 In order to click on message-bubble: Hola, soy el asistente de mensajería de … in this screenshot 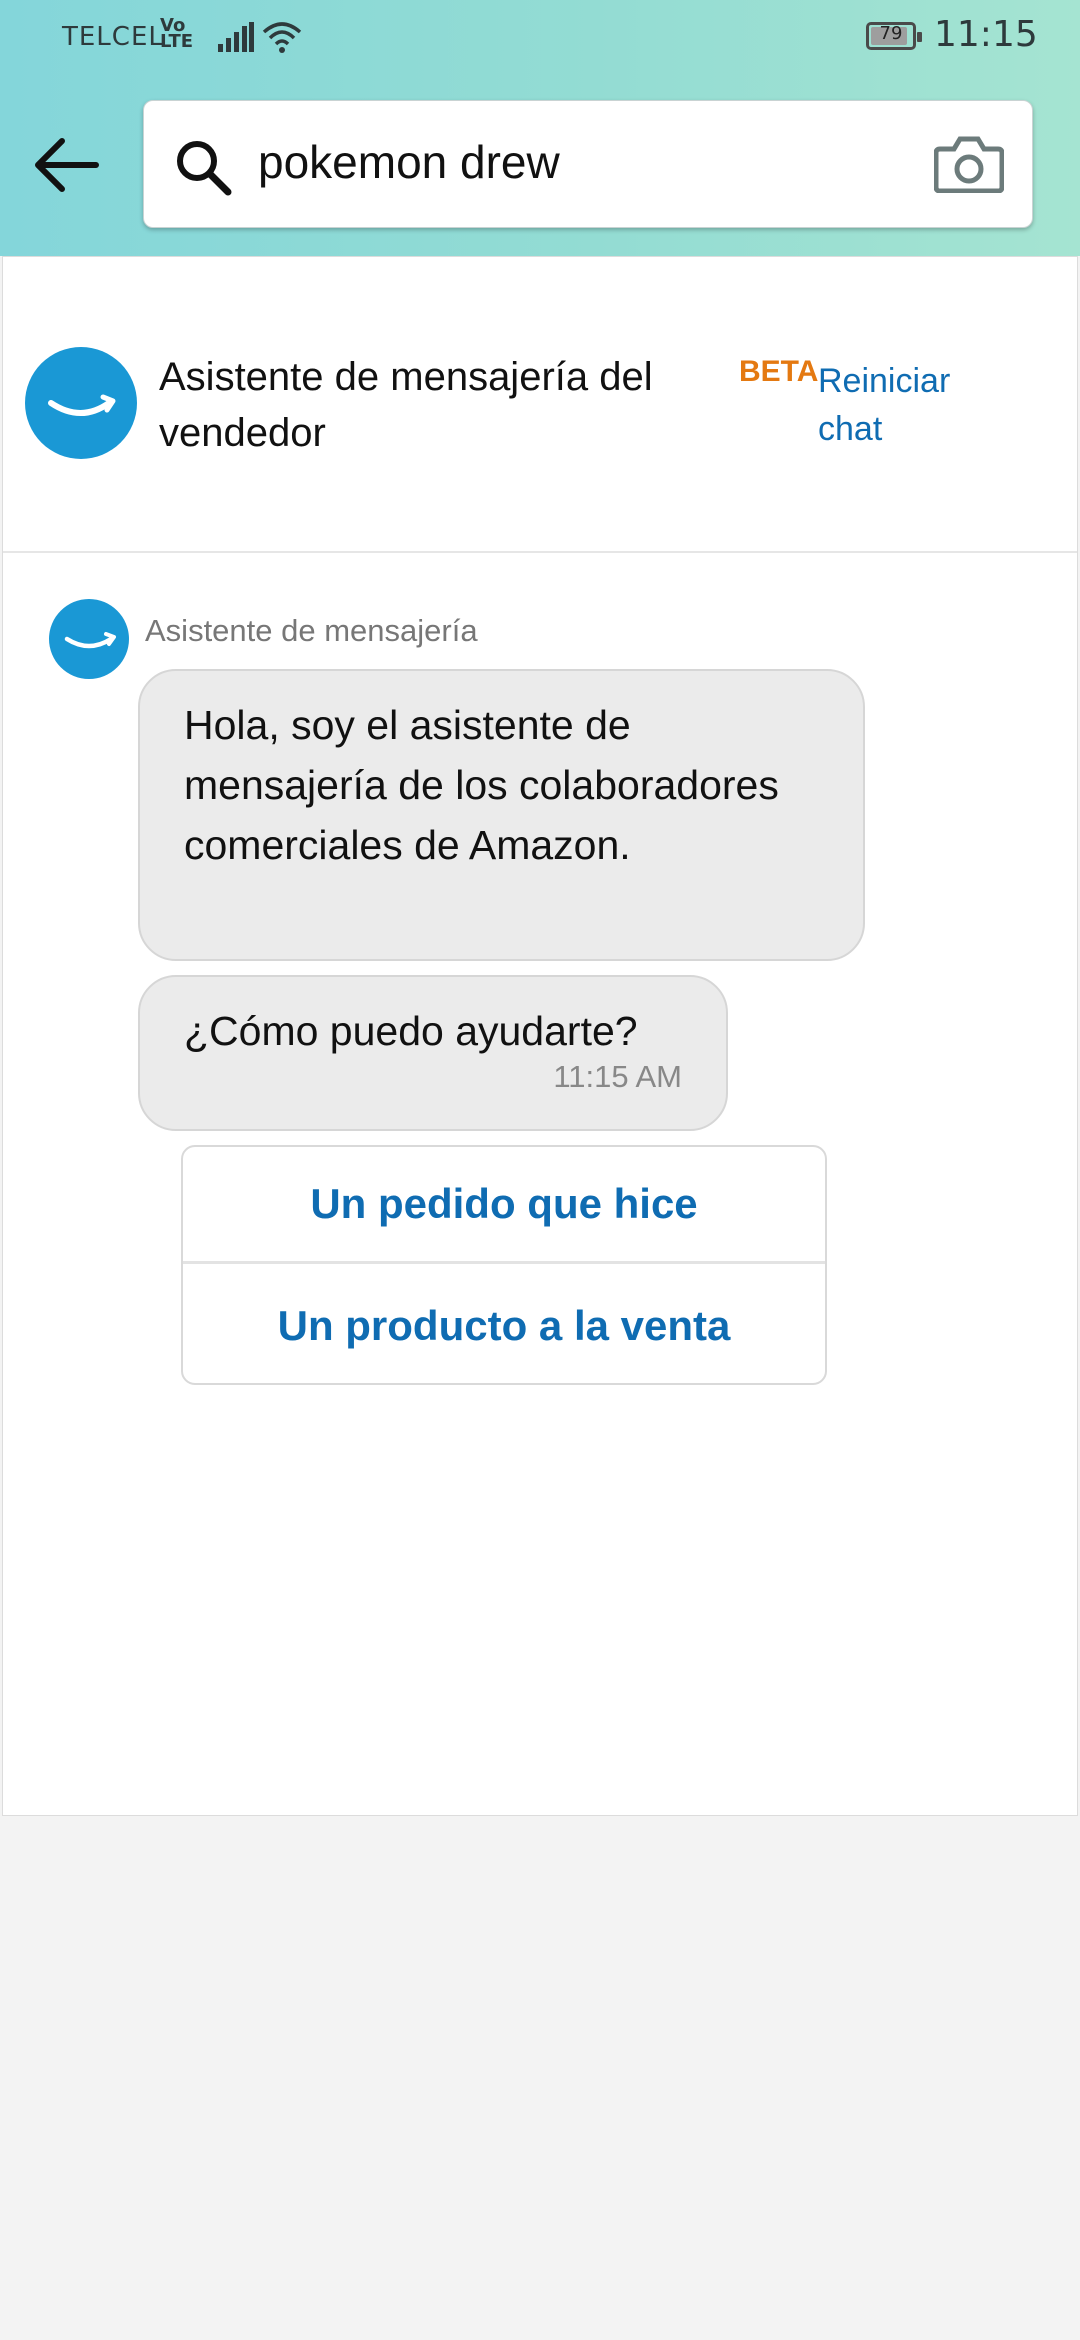, I will do `click(501, 815)`.